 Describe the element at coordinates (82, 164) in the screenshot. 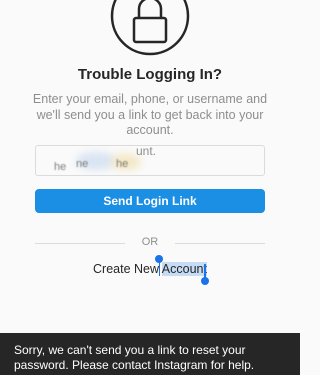

I see `input-blurred-text: ne` at that location.